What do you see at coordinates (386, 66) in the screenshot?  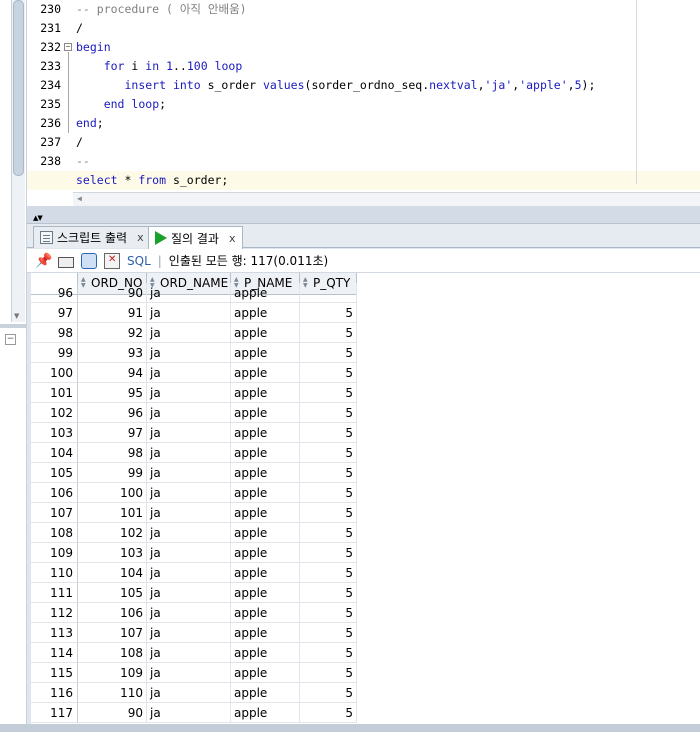 I see `code-line: for i in 1..100 loop` at bounding box center [386, 66].